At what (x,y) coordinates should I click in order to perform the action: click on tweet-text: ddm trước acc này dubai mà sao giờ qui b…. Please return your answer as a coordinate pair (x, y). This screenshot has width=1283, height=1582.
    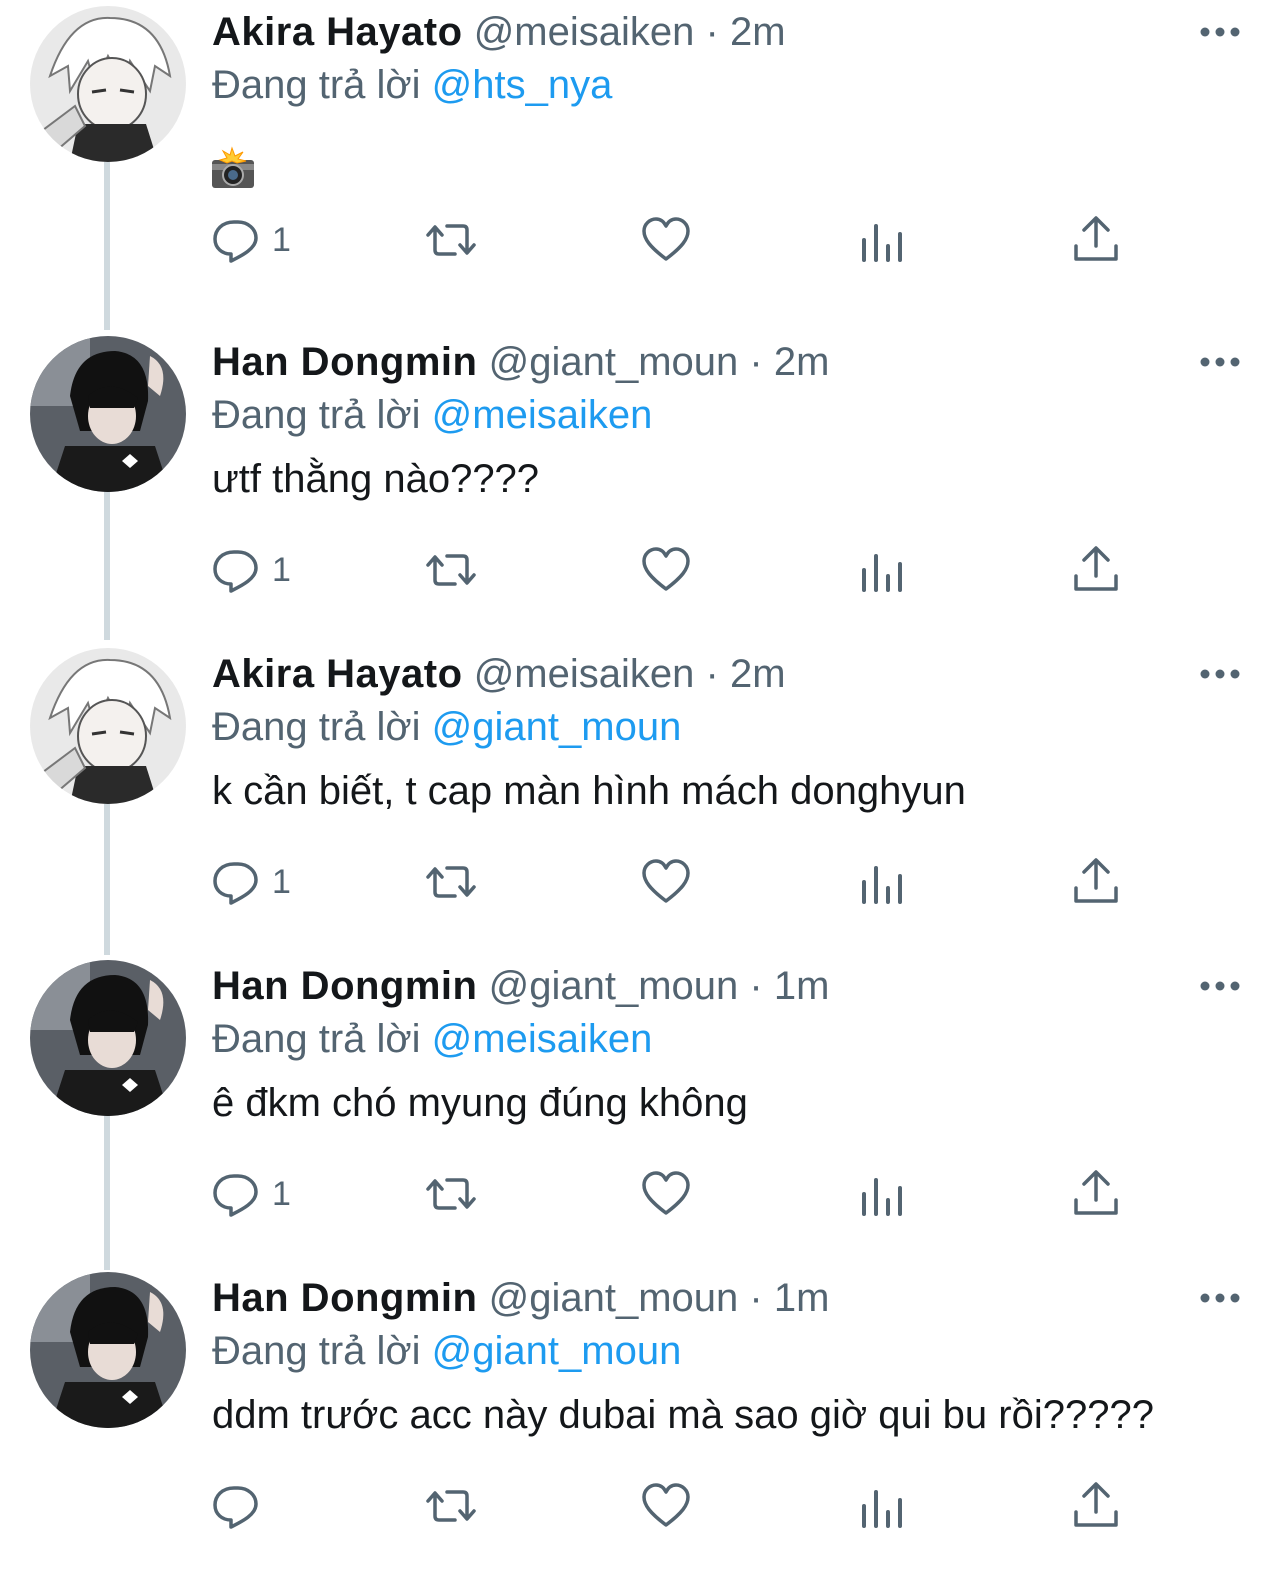
    Looking at the image, I should click on (683, 1415).